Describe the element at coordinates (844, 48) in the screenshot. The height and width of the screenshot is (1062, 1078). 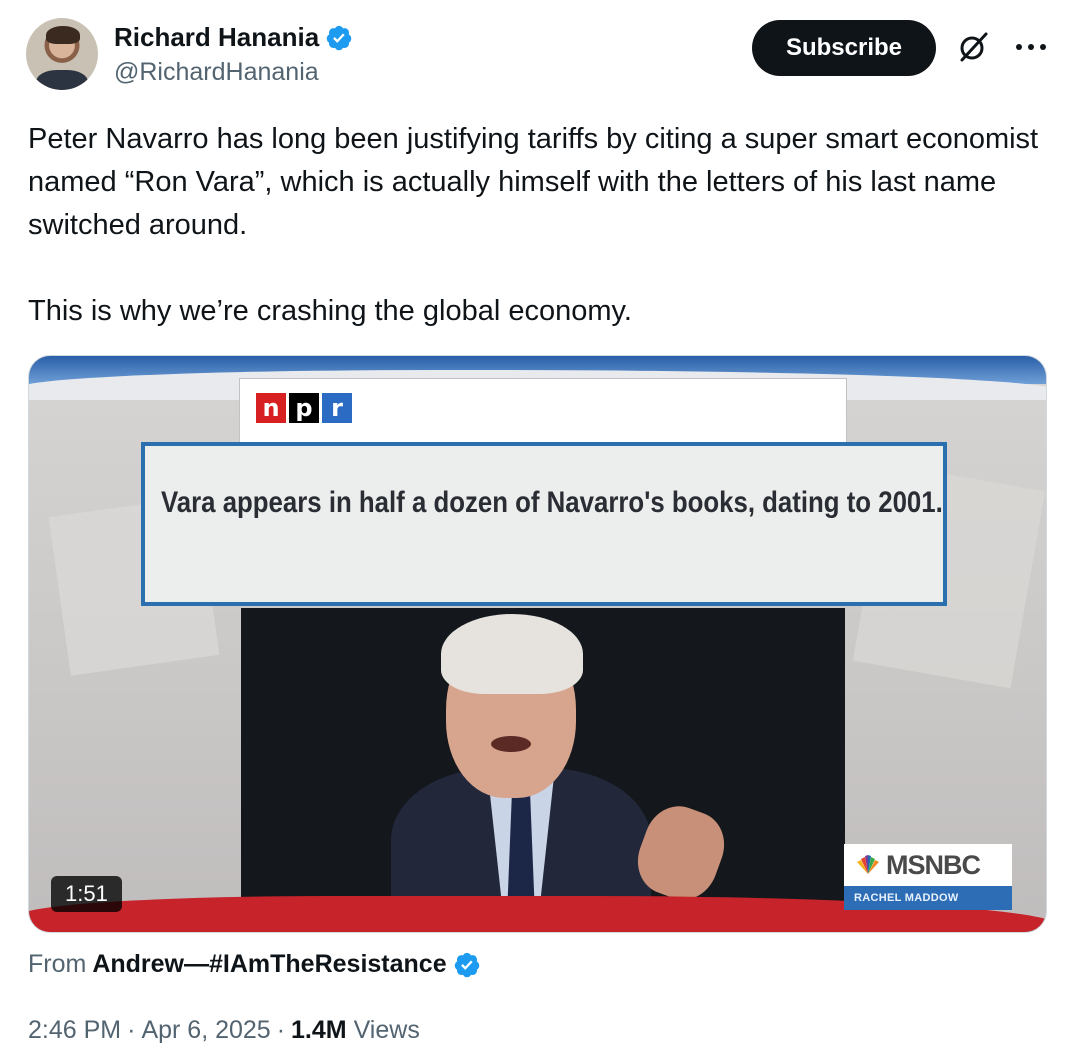
I see `subscribe-button: Subscribe` at that location.